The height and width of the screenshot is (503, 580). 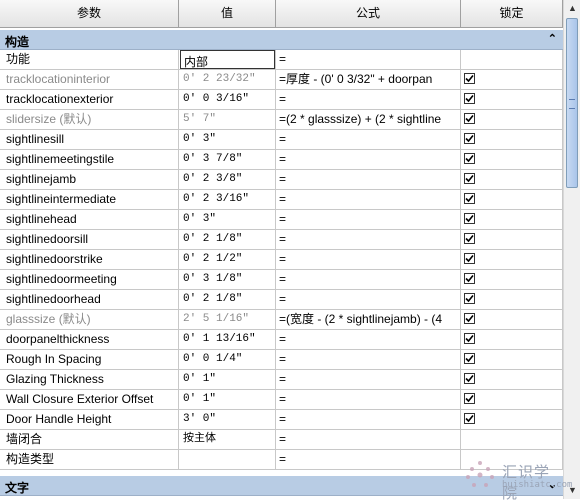 I want to click on table-row: sightlineintermediate 0' 2 3/16" =, so click(x=281, y=200).